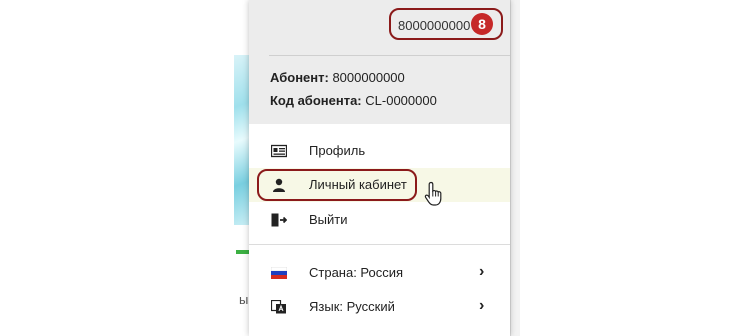 Image resolution: width=750 pixels, height=336 pixels. Describe the element at coordinates (379, 151) in the screenshot. I see `menu-item-profile: Профиль` at that location.